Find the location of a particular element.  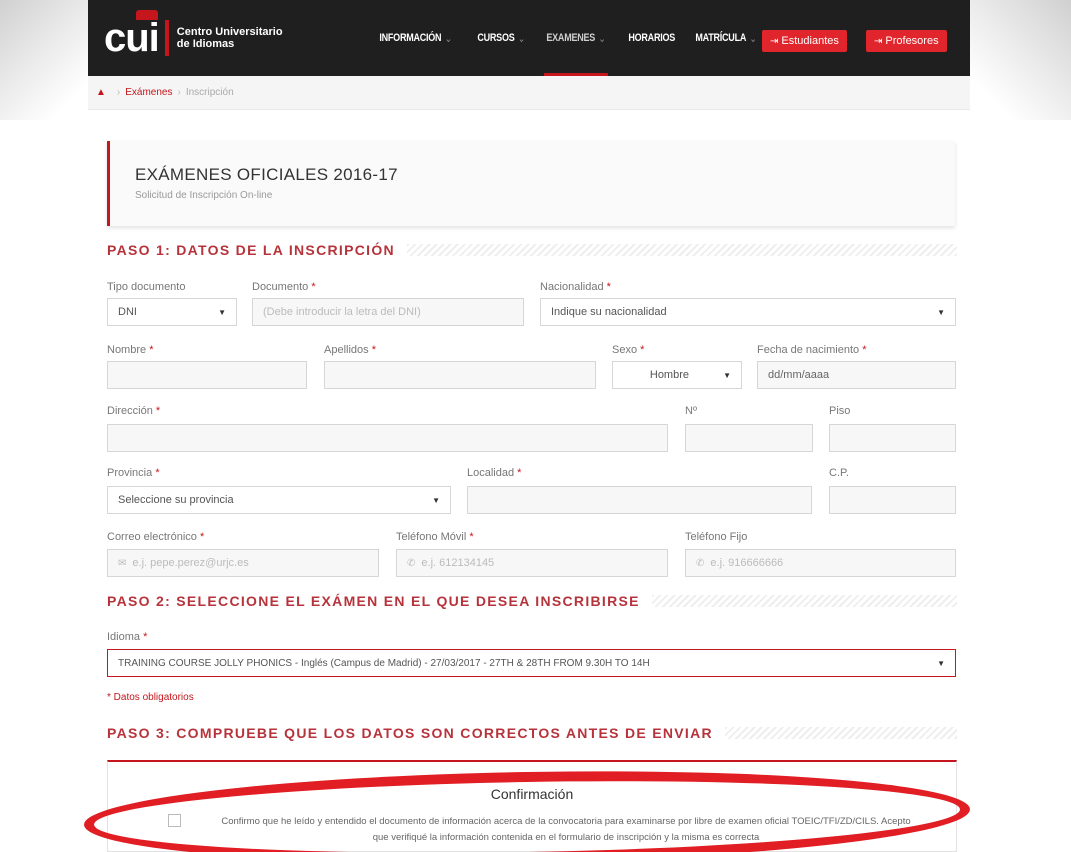

direccion-input is located at coordinates (387, 438).